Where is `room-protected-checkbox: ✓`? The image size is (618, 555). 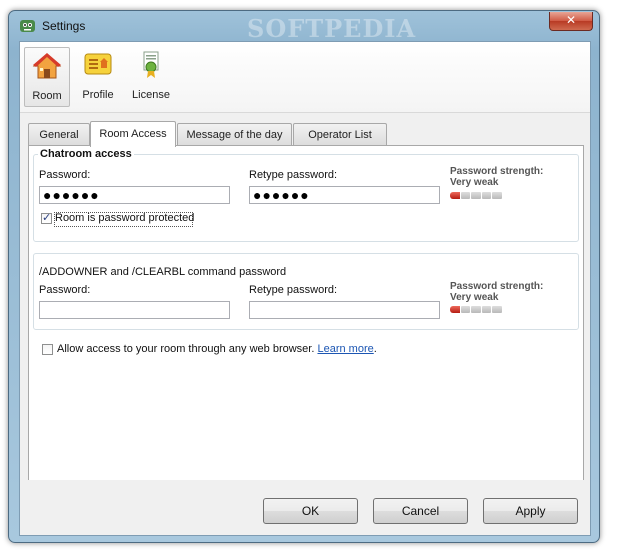 room-protected-checkbox: ✓ is located at coordinates (46, 218).